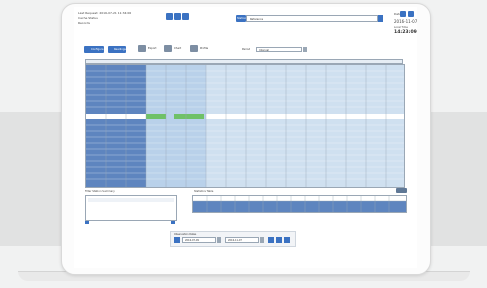 The width and height of the screenshot is (487, 288). I want to click on stats-export-button, so click(401, 190).